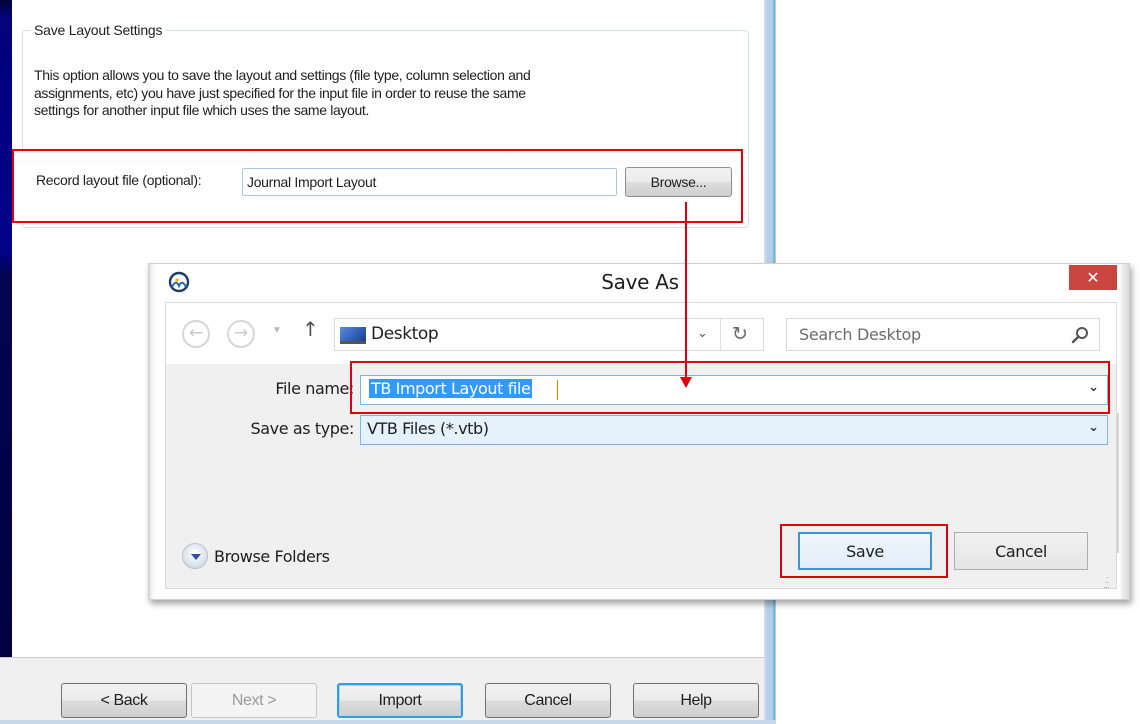 This screenshot has height=724, width=1140. I want to click on search-icon, so click(1080, 335).